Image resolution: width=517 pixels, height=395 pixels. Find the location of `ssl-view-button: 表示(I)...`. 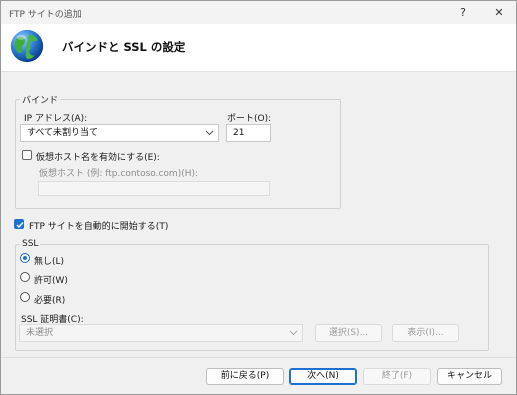

ssl-view-button: 表示(I)... is located at coordinates (425, 333).